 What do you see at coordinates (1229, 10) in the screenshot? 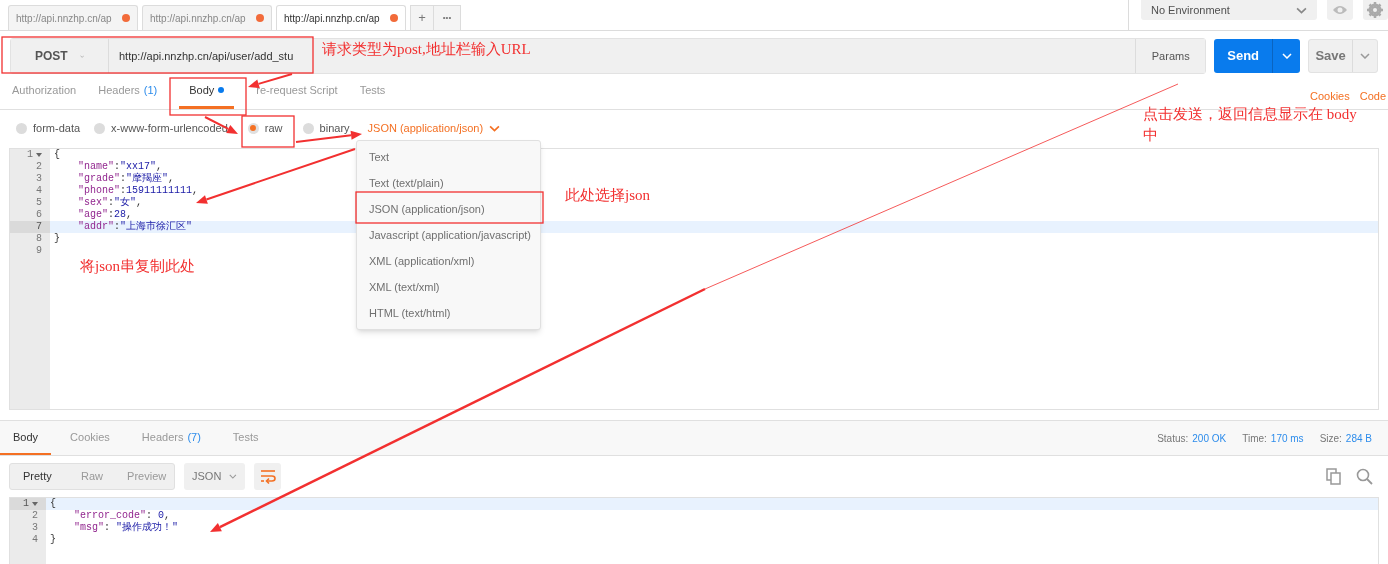
I see `environment-select: No Environment` at bounding box center [1229, 10].